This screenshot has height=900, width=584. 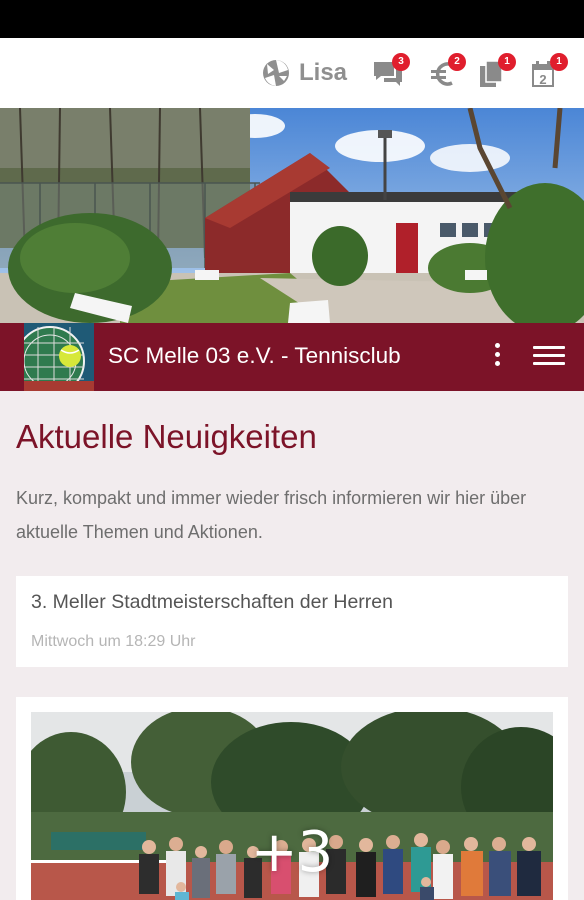 What do you see at coordinates (447, 71) in the screenshot?
I see `payments-button: 2` at bounding box center [447, 71].